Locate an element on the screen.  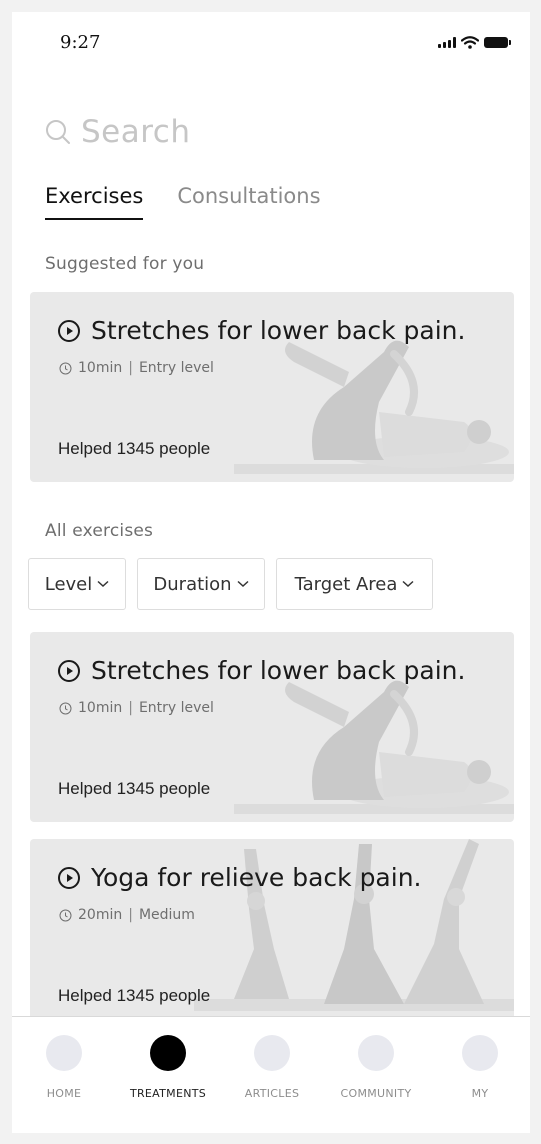
card-level: Medium is located at coordinates (166, 915).